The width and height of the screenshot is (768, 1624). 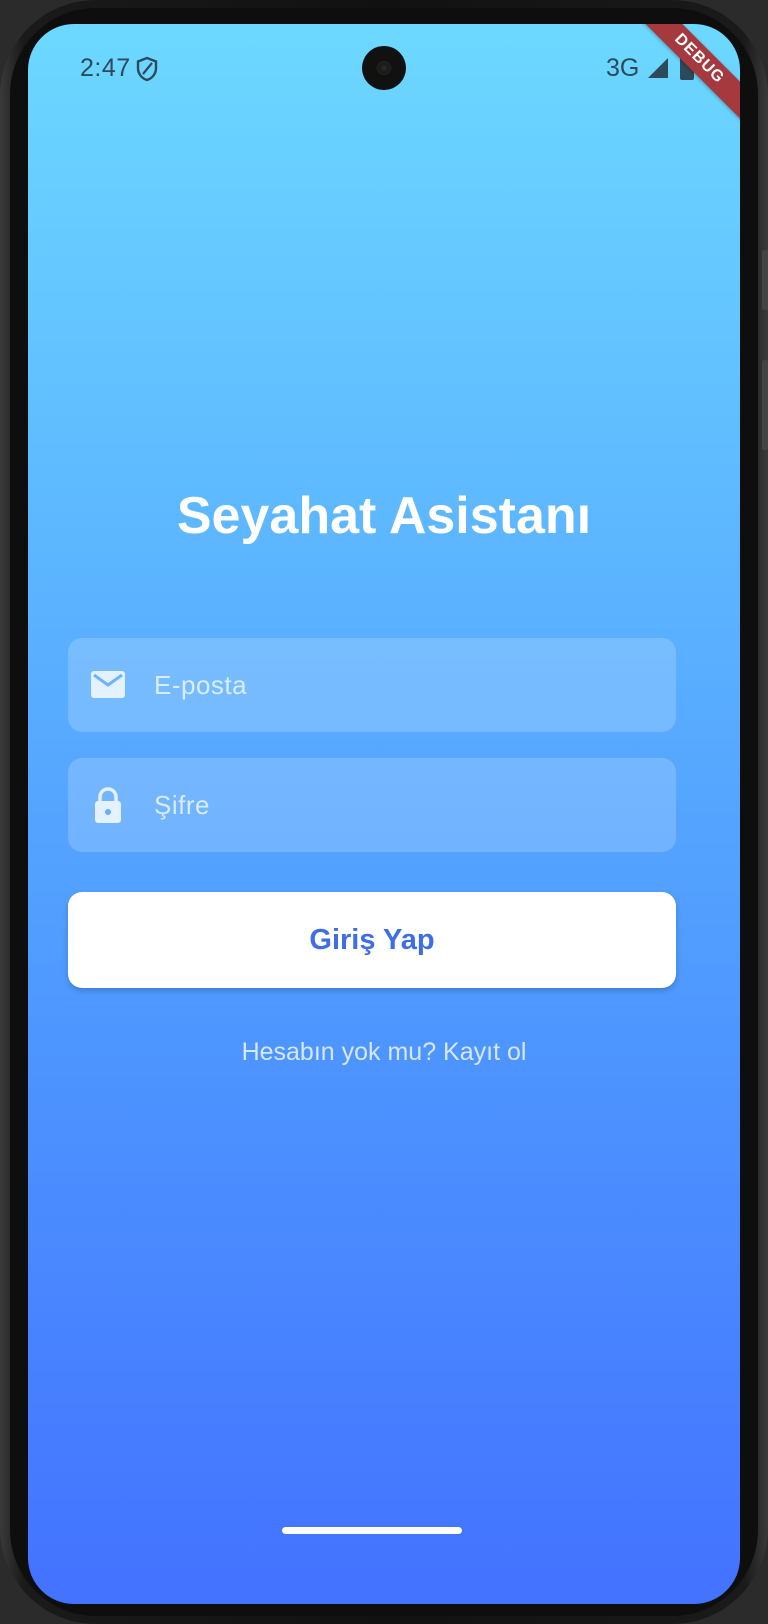 What do you see at coordinates (372, 1530) in the screenshot?
I see `home-indicator` at bounding box center [372, 1530].